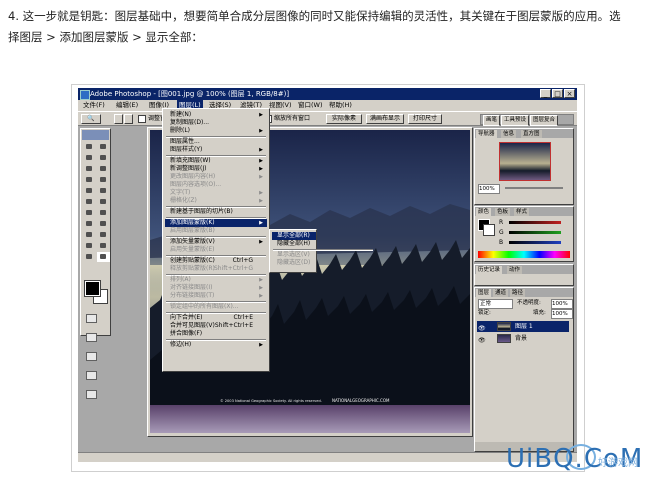 This screenshot has height=477, width=668. What do you see at coordinates (294, 263) in the screenshot?
I see `mask-submenu-item: 隐藏选区(D)` at bounding box center [294, 263].